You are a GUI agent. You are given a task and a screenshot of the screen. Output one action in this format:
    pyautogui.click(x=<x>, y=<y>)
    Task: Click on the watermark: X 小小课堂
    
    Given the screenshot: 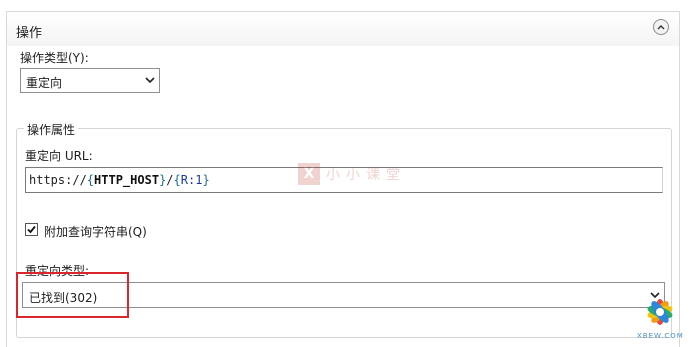 What is the action you would take?
    pyautogui.click(x=352, y=174)
    